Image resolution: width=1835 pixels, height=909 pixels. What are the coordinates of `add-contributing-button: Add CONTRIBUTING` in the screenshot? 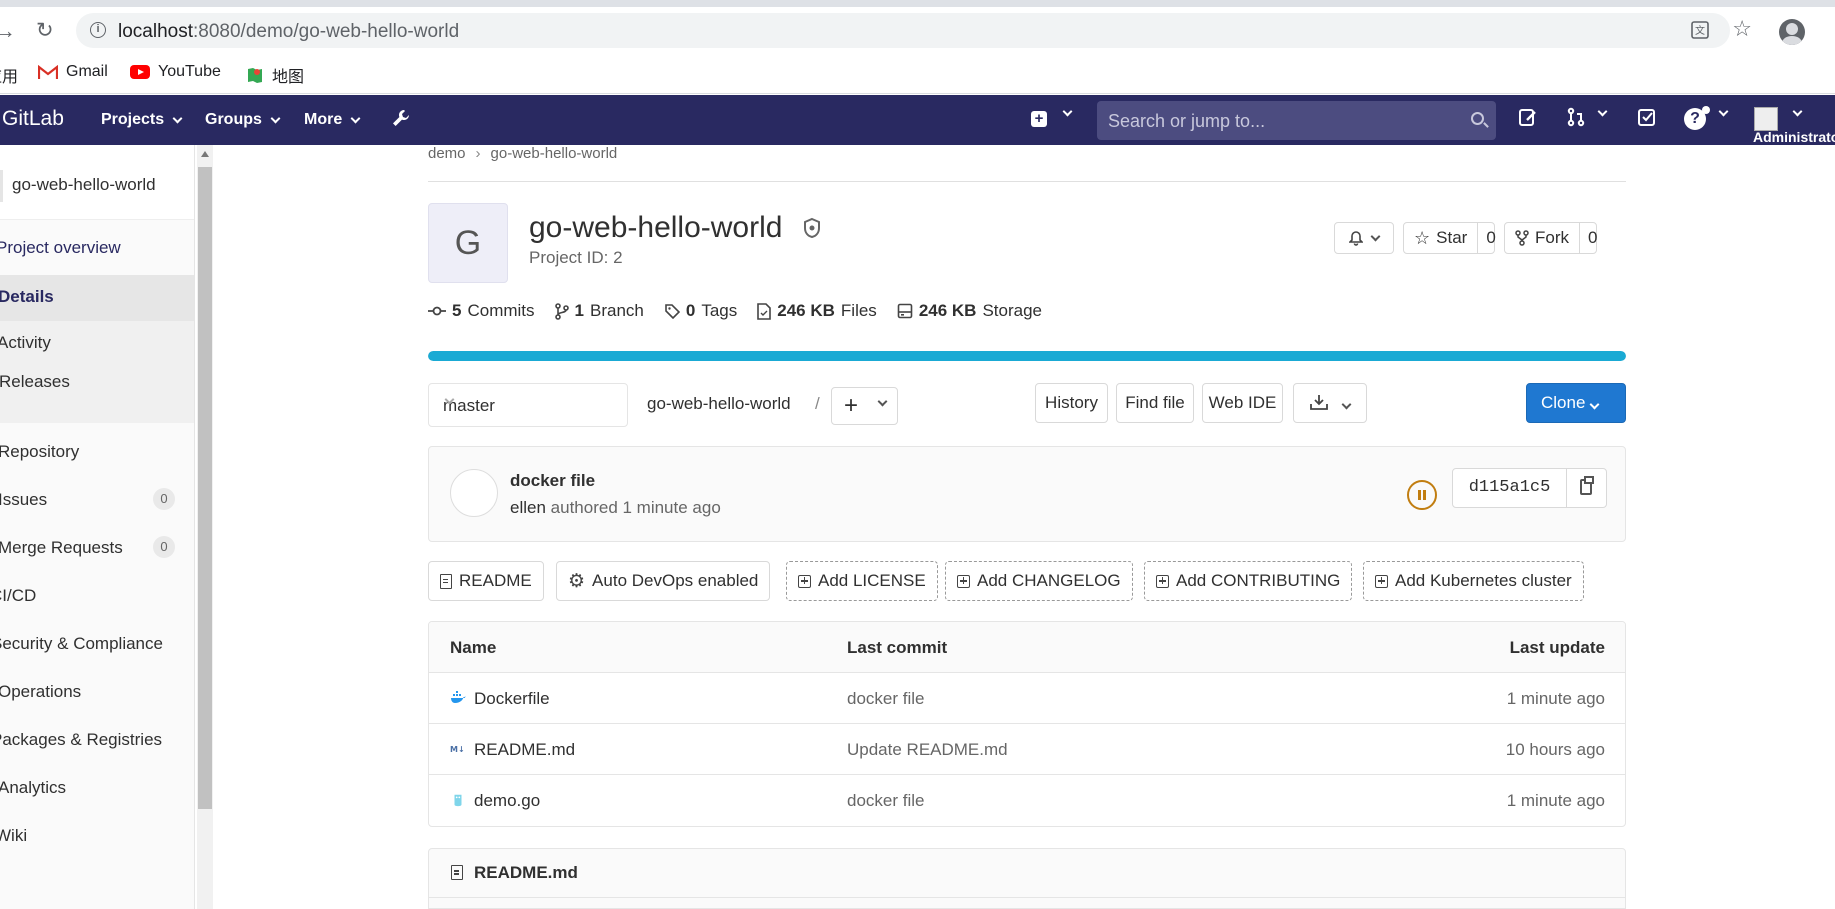 It's located at (1248, 581).